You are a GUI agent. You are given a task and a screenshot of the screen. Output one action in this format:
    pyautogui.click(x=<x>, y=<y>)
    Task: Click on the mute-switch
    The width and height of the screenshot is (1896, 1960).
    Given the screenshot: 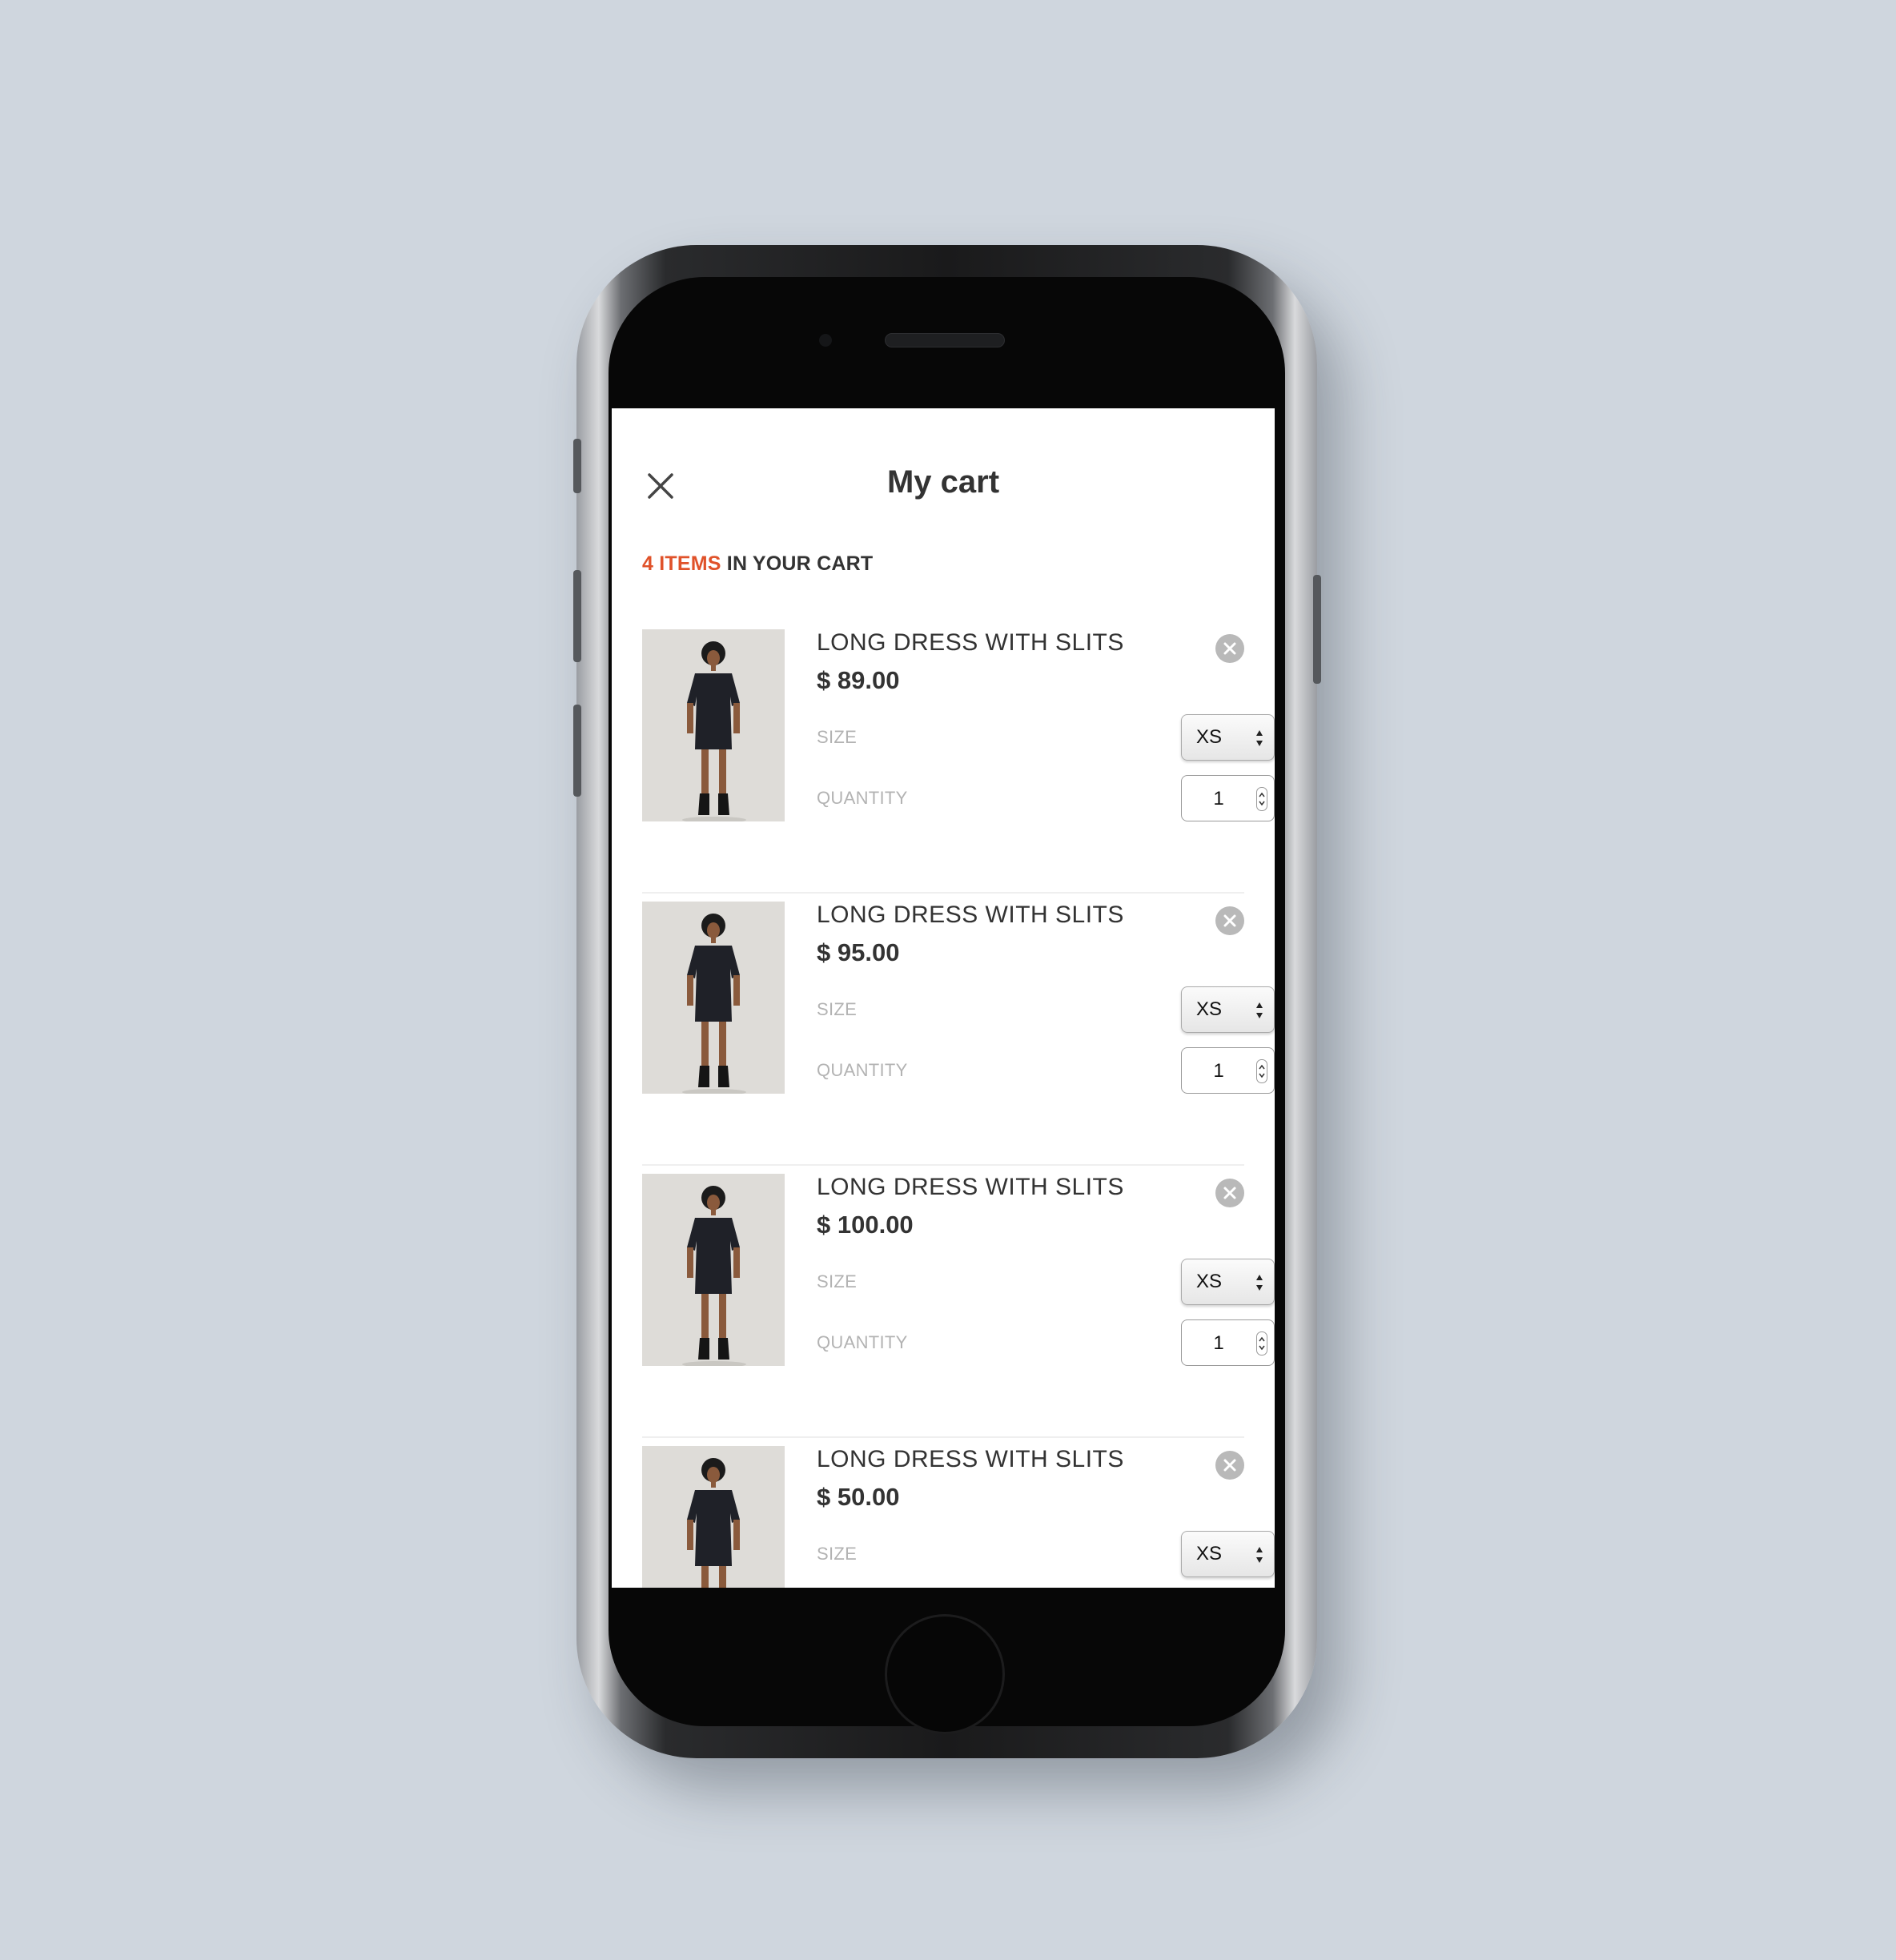 What is the action you would take?
    pyautogui.click(x=577, y=466)
    